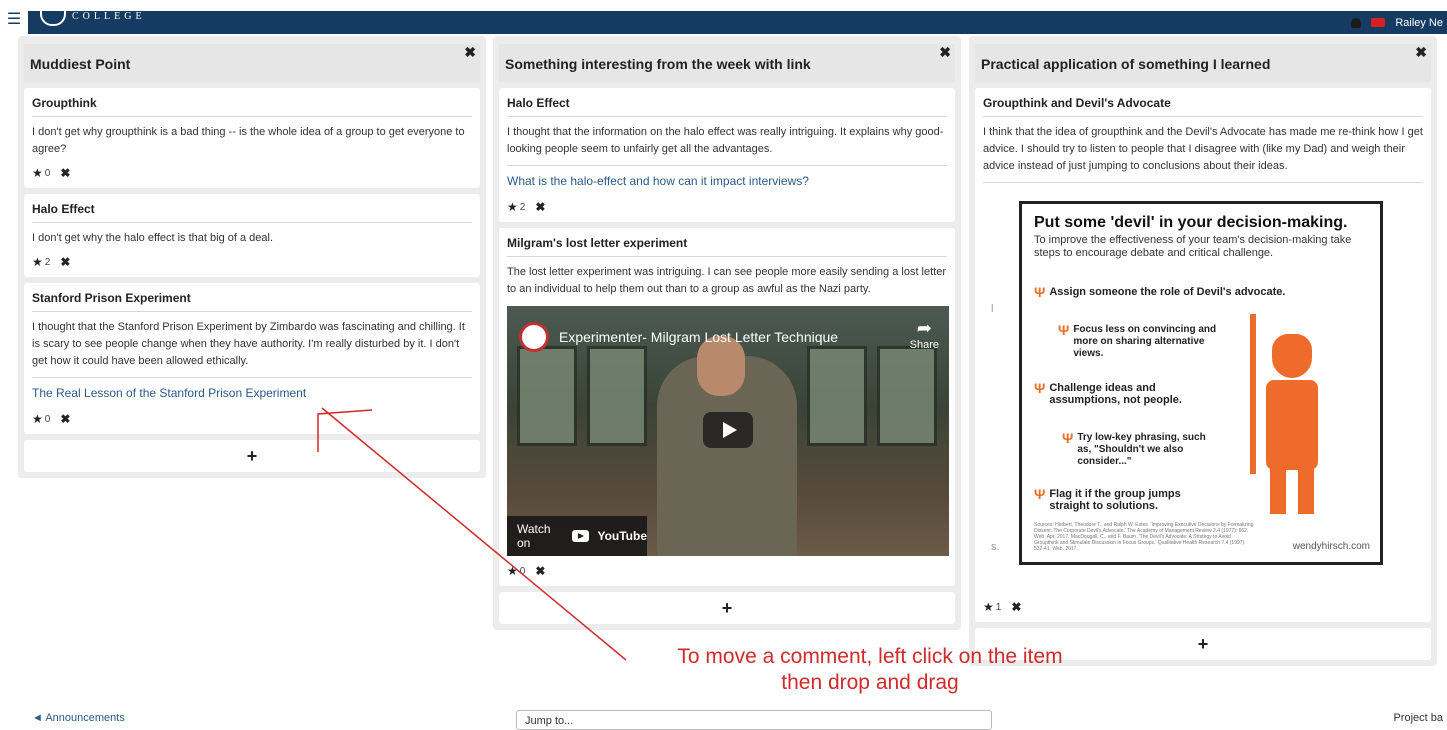 This screenshot has width=1447, height=730. I want to click on share-label: Share, so click(924, 345).